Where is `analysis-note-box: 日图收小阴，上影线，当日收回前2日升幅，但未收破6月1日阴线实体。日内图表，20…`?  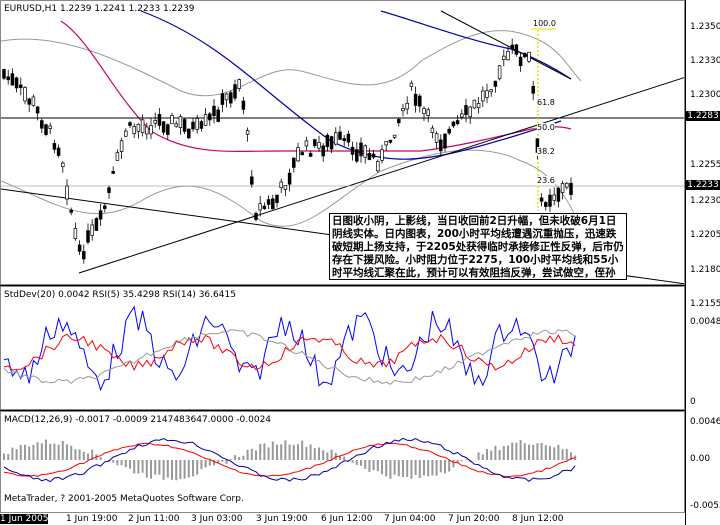 analysis-note-box: 日图收小阴，上影线，当日收回前2日升幅，但未收破6月1日阴线实体。日内图表，20… is located at coordinates (478, 246).